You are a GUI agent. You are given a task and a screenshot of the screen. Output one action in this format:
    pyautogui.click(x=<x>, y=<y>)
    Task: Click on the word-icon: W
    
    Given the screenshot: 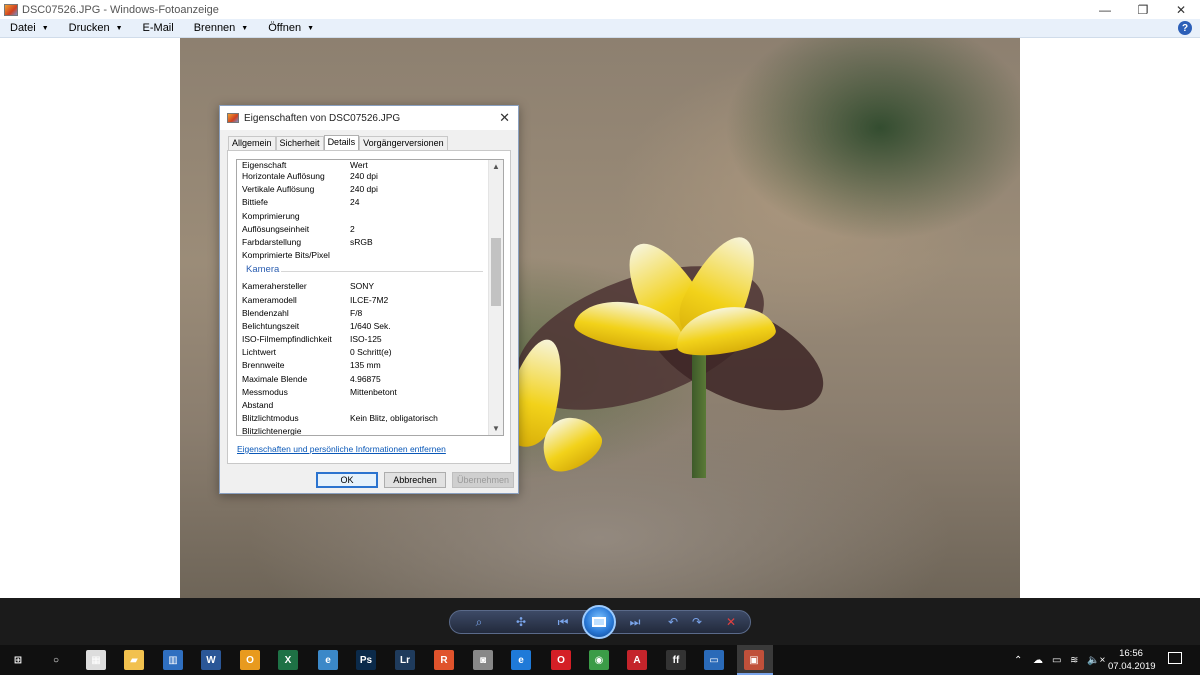 What is the action you would take?
    pyautogui.click(x=211, y=660)
    